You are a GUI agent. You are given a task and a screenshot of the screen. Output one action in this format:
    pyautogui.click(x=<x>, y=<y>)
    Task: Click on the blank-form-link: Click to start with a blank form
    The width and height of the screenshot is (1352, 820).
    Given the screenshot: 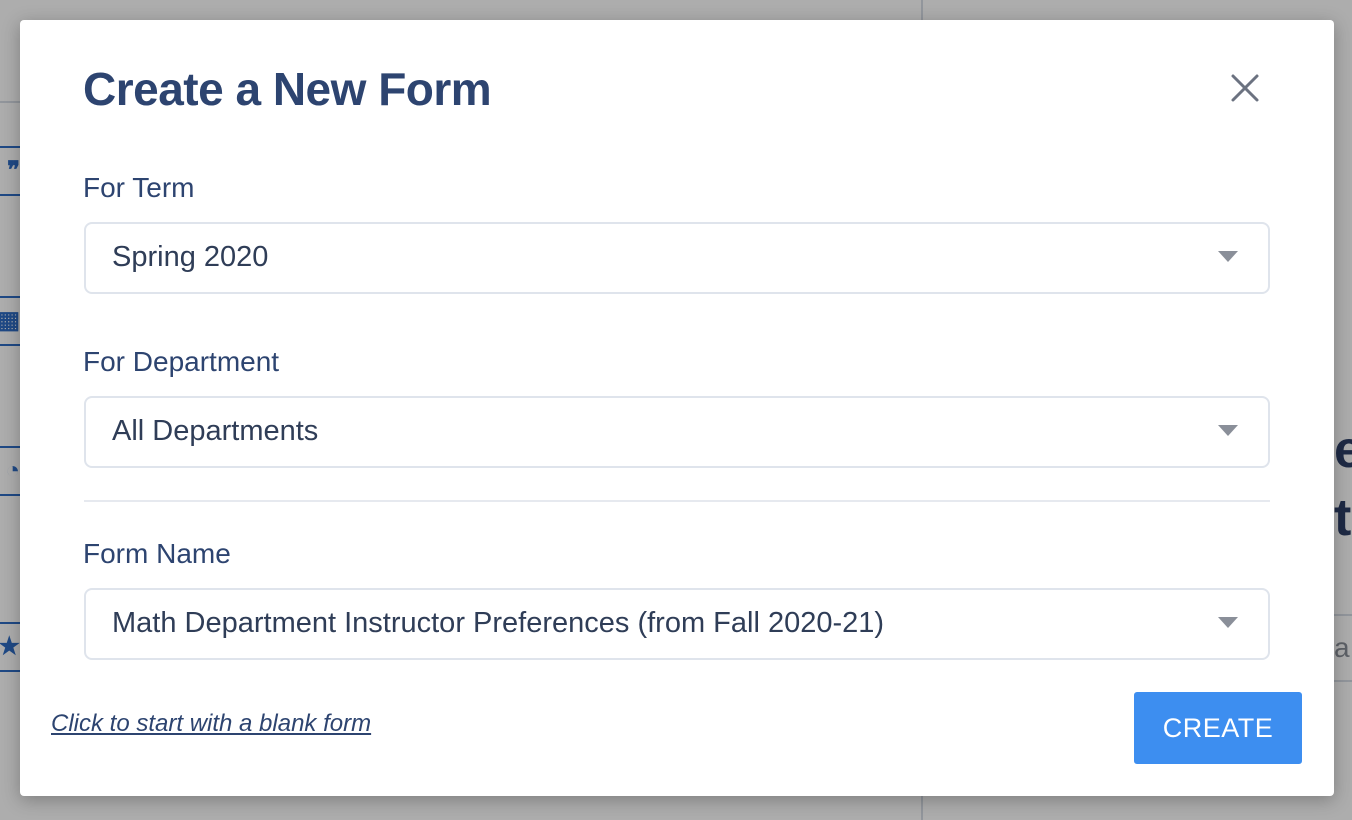 What is the action you would take?
    pyautogui.click(x=211, y=724)
    